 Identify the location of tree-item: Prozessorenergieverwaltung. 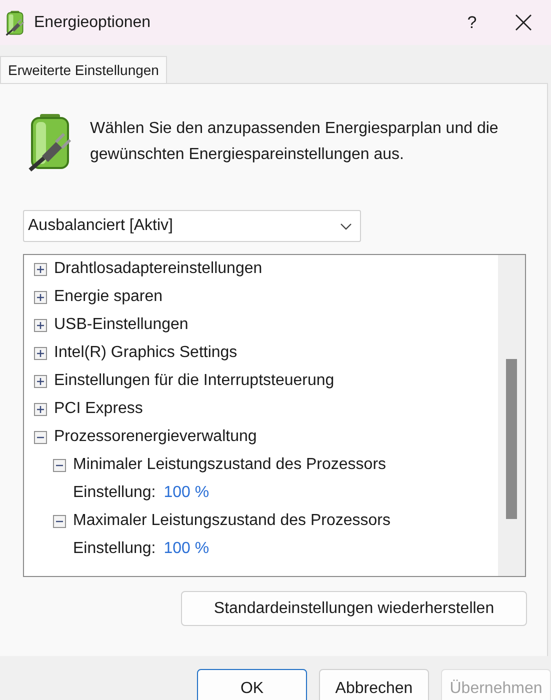
(155, 437).